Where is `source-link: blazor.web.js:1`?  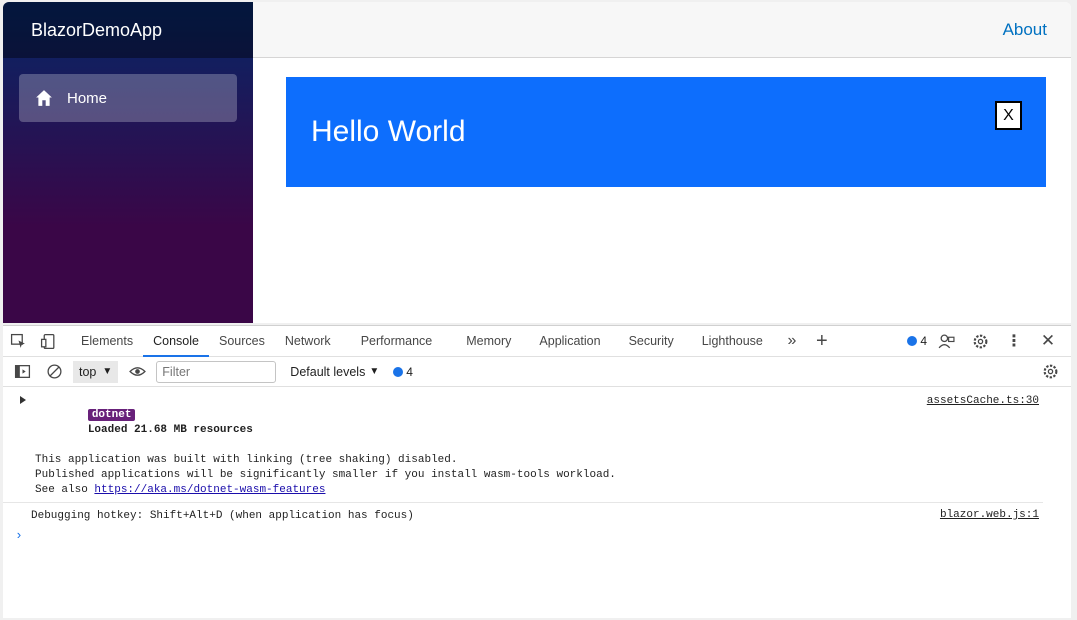 source-link: blazor.web.js:1 is located at coordinates (989, 515).